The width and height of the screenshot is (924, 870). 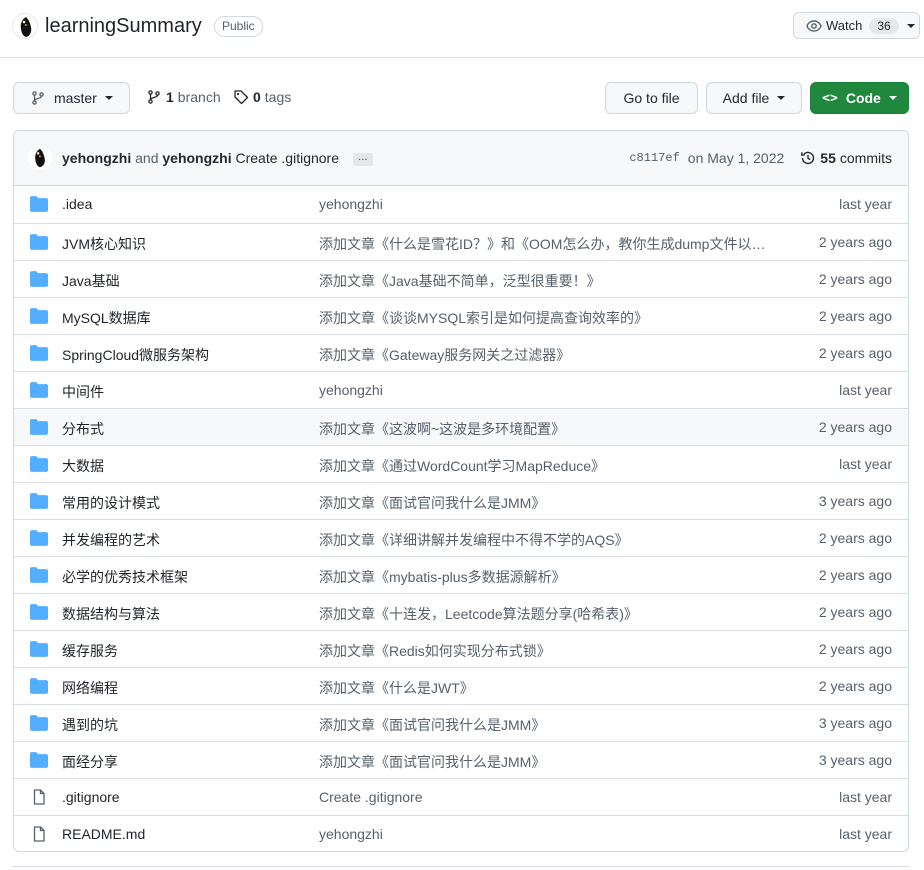 What do you see at coordinates (760, 158) in the screenshot?
I see `commit-meta: c8117ef on May 1, 2022 55 commits` at bounding box center [760, 158].